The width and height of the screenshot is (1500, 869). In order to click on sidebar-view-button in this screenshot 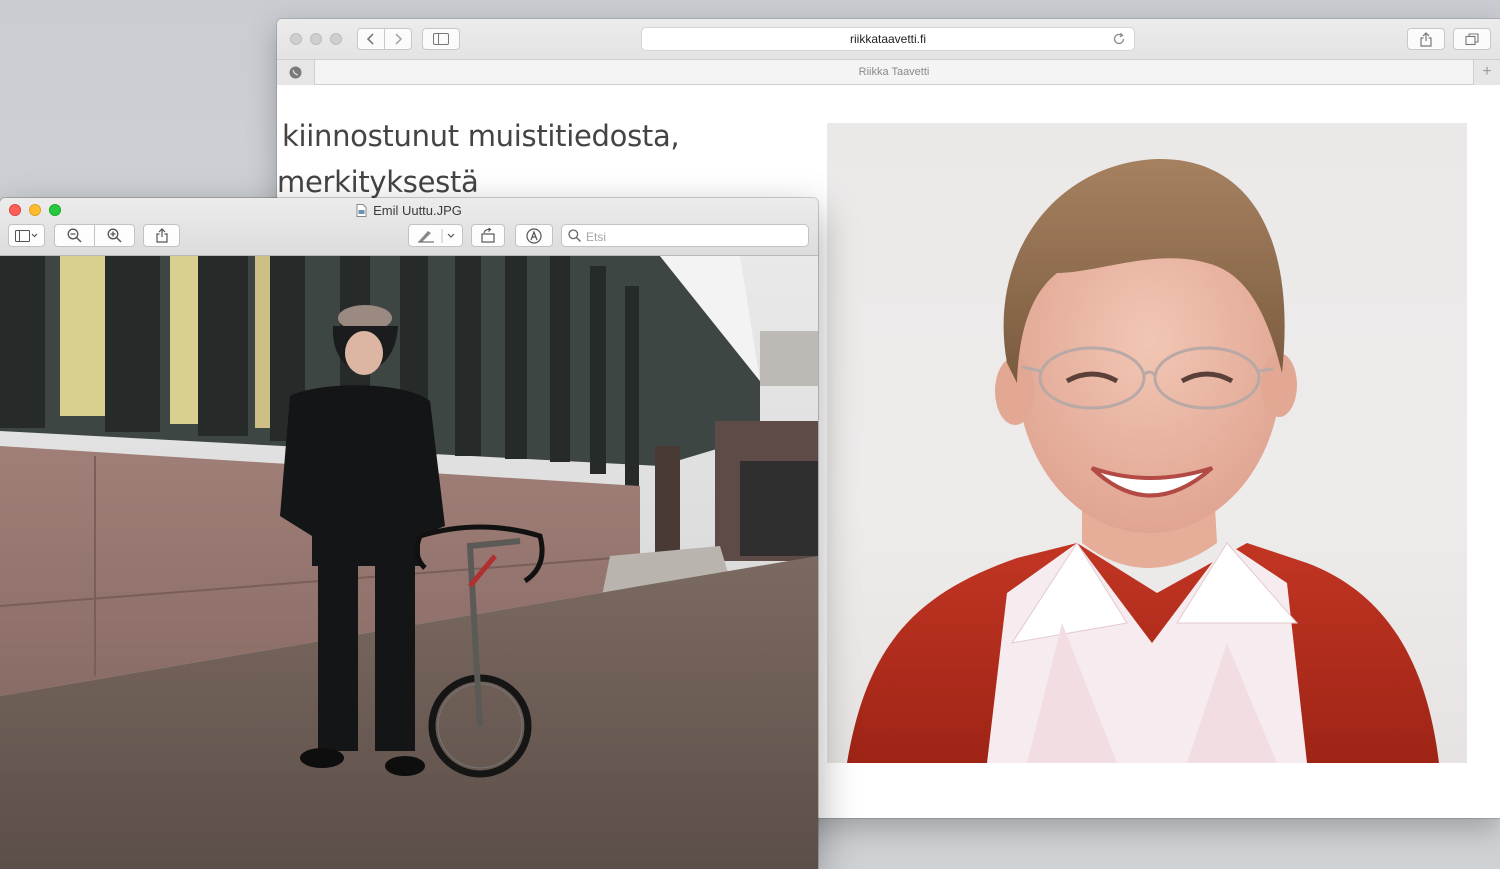, I will do `click(26, 235)`.